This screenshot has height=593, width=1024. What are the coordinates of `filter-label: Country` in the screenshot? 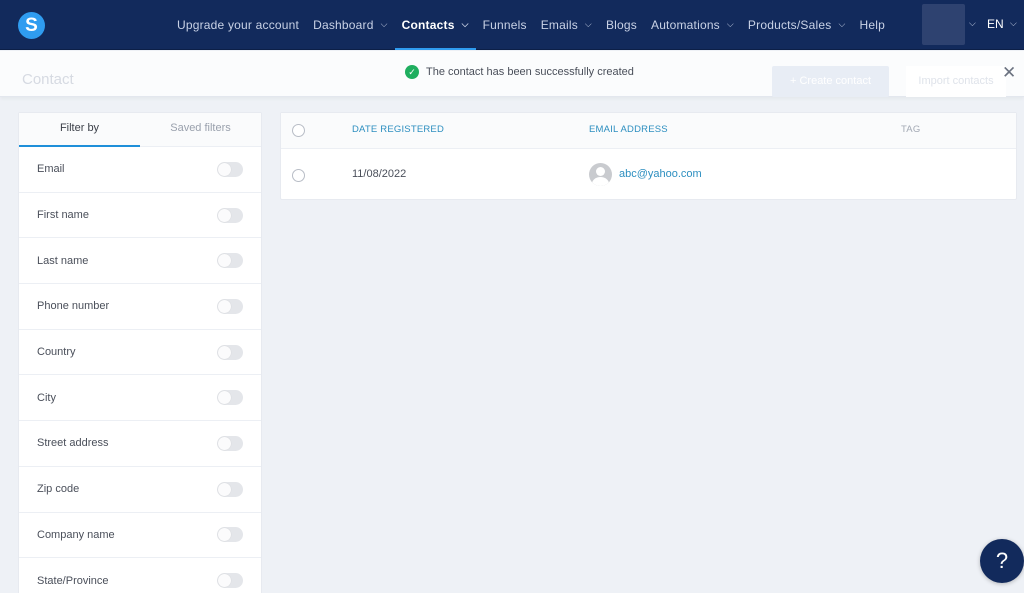 It's located at (56, 352).